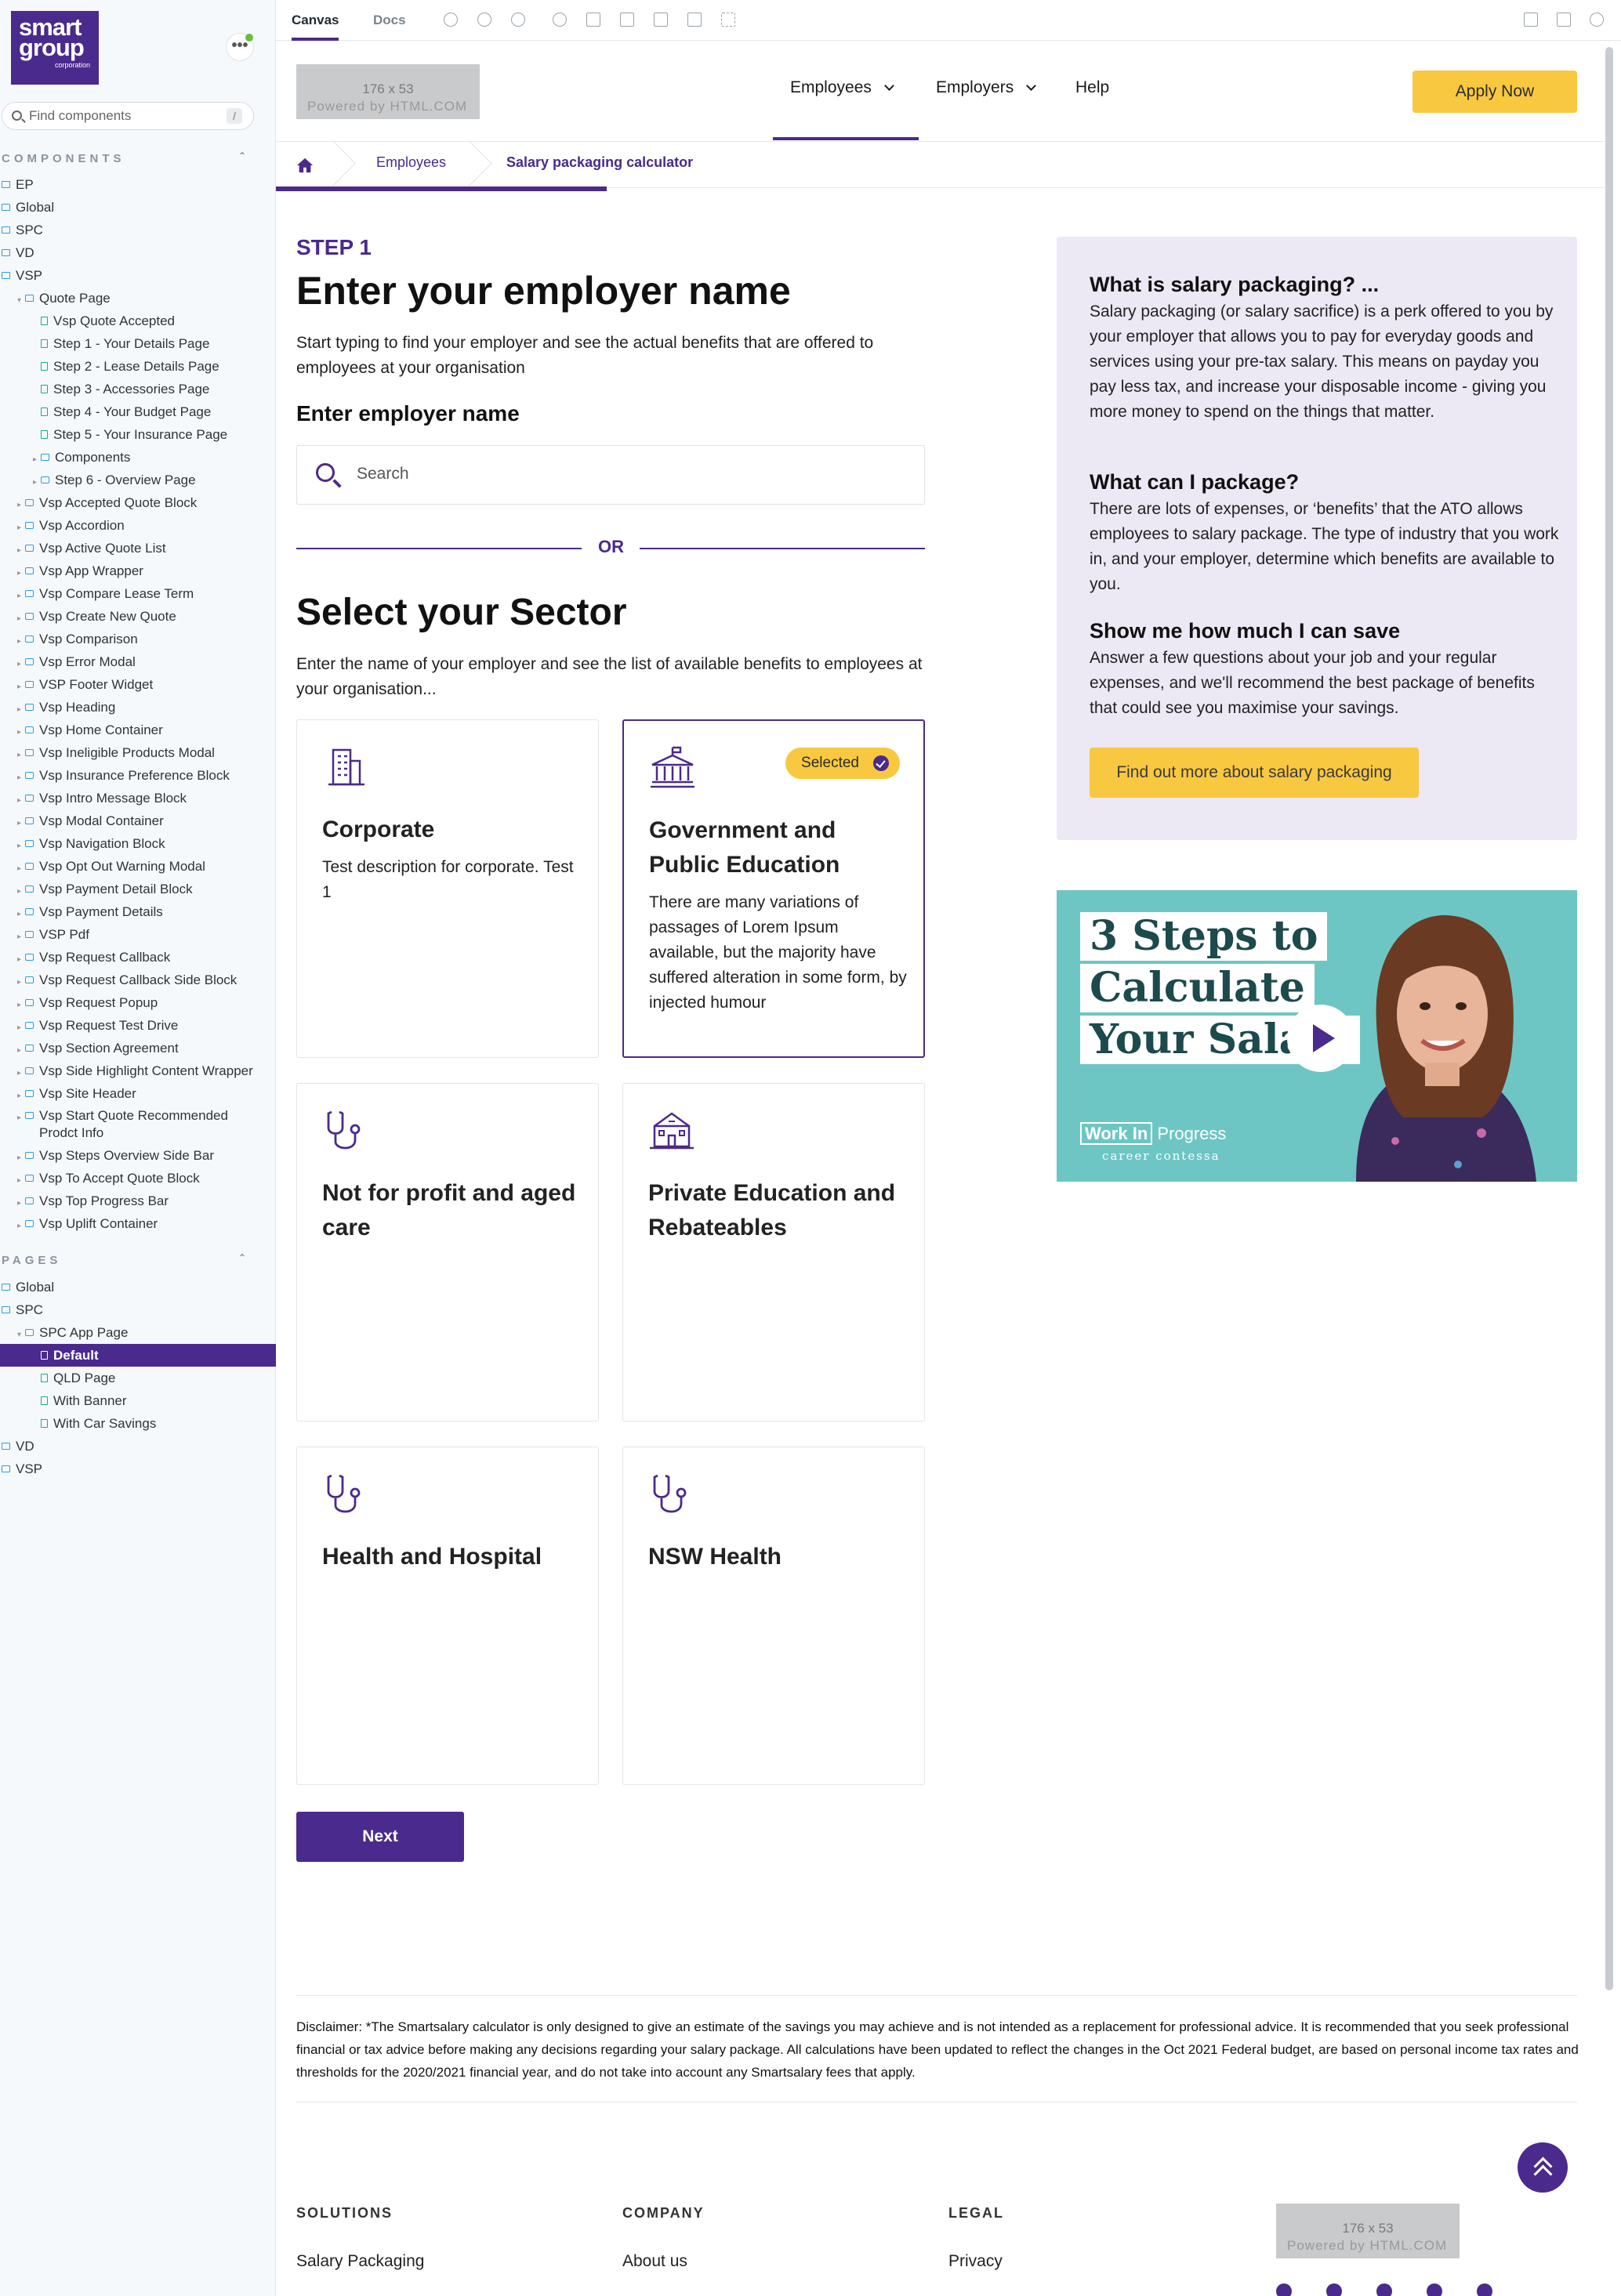 The height and width of the screenshot is (2296, 1621). Describe the element at coordinates (1609, 1018) in the screenshot. I see `canvas-scrollbar` at that location.